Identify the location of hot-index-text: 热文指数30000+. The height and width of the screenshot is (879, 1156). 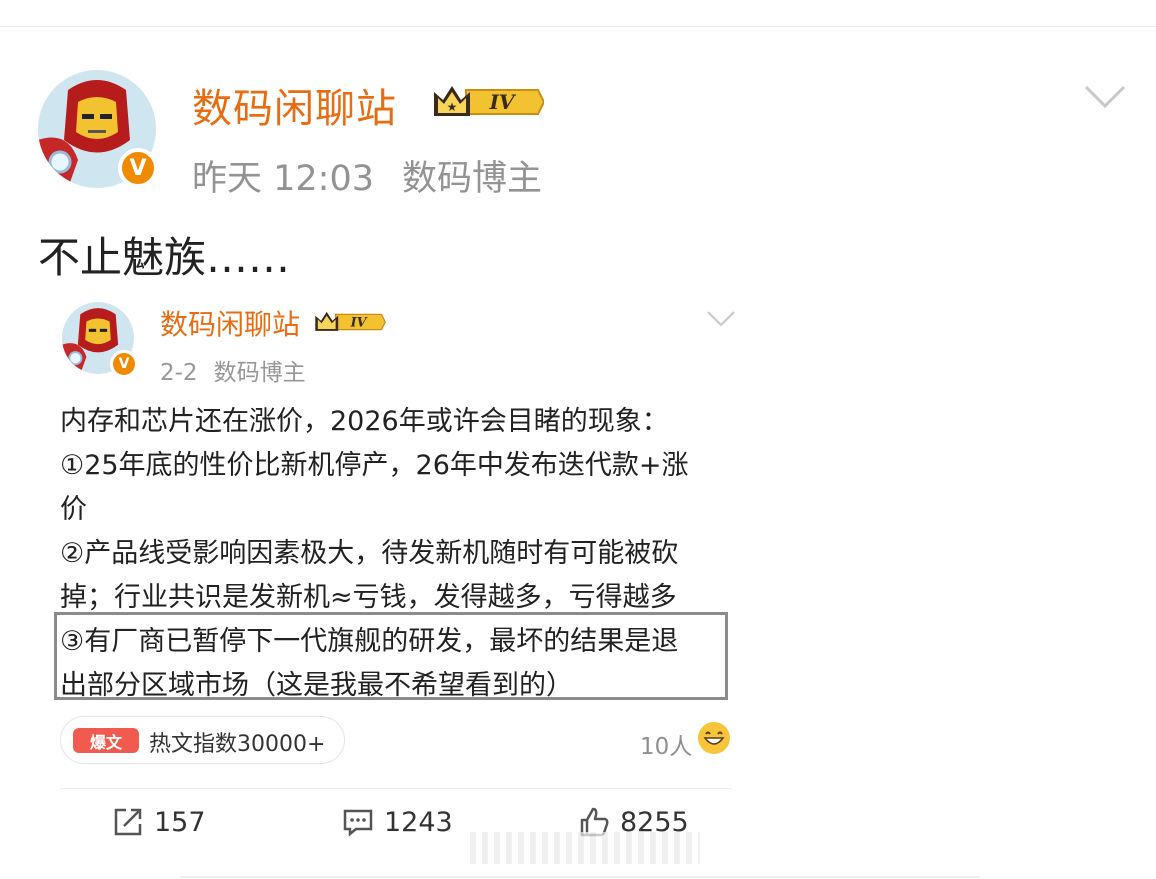
(237, 744).